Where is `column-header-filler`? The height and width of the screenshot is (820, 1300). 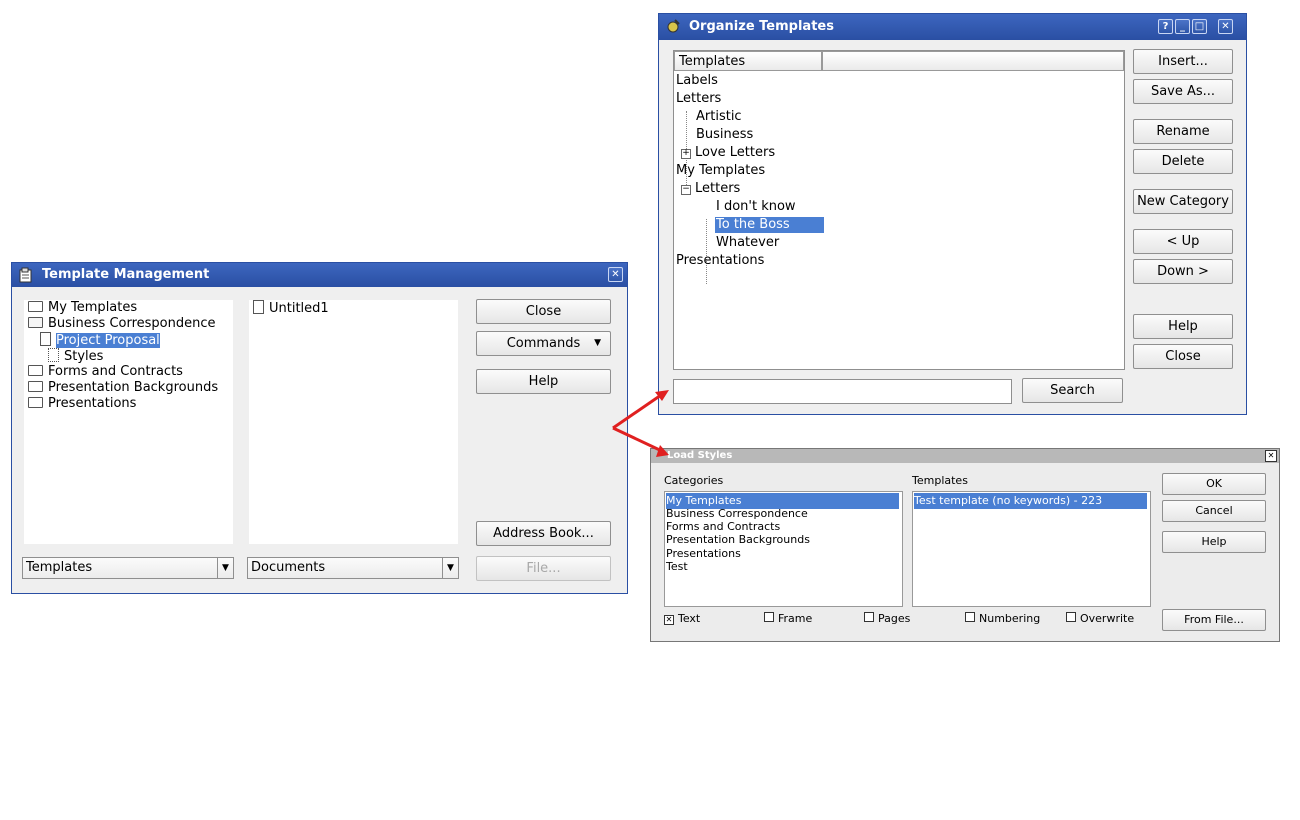
column-header-filler is located at coordinates (973, 61).